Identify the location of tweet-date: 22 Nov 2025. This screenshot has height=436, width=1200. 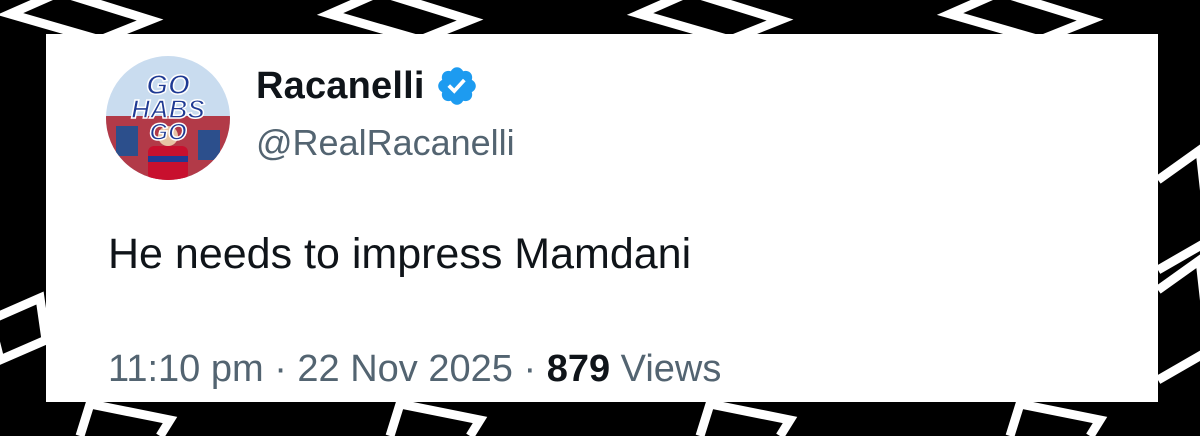
(405, 369).